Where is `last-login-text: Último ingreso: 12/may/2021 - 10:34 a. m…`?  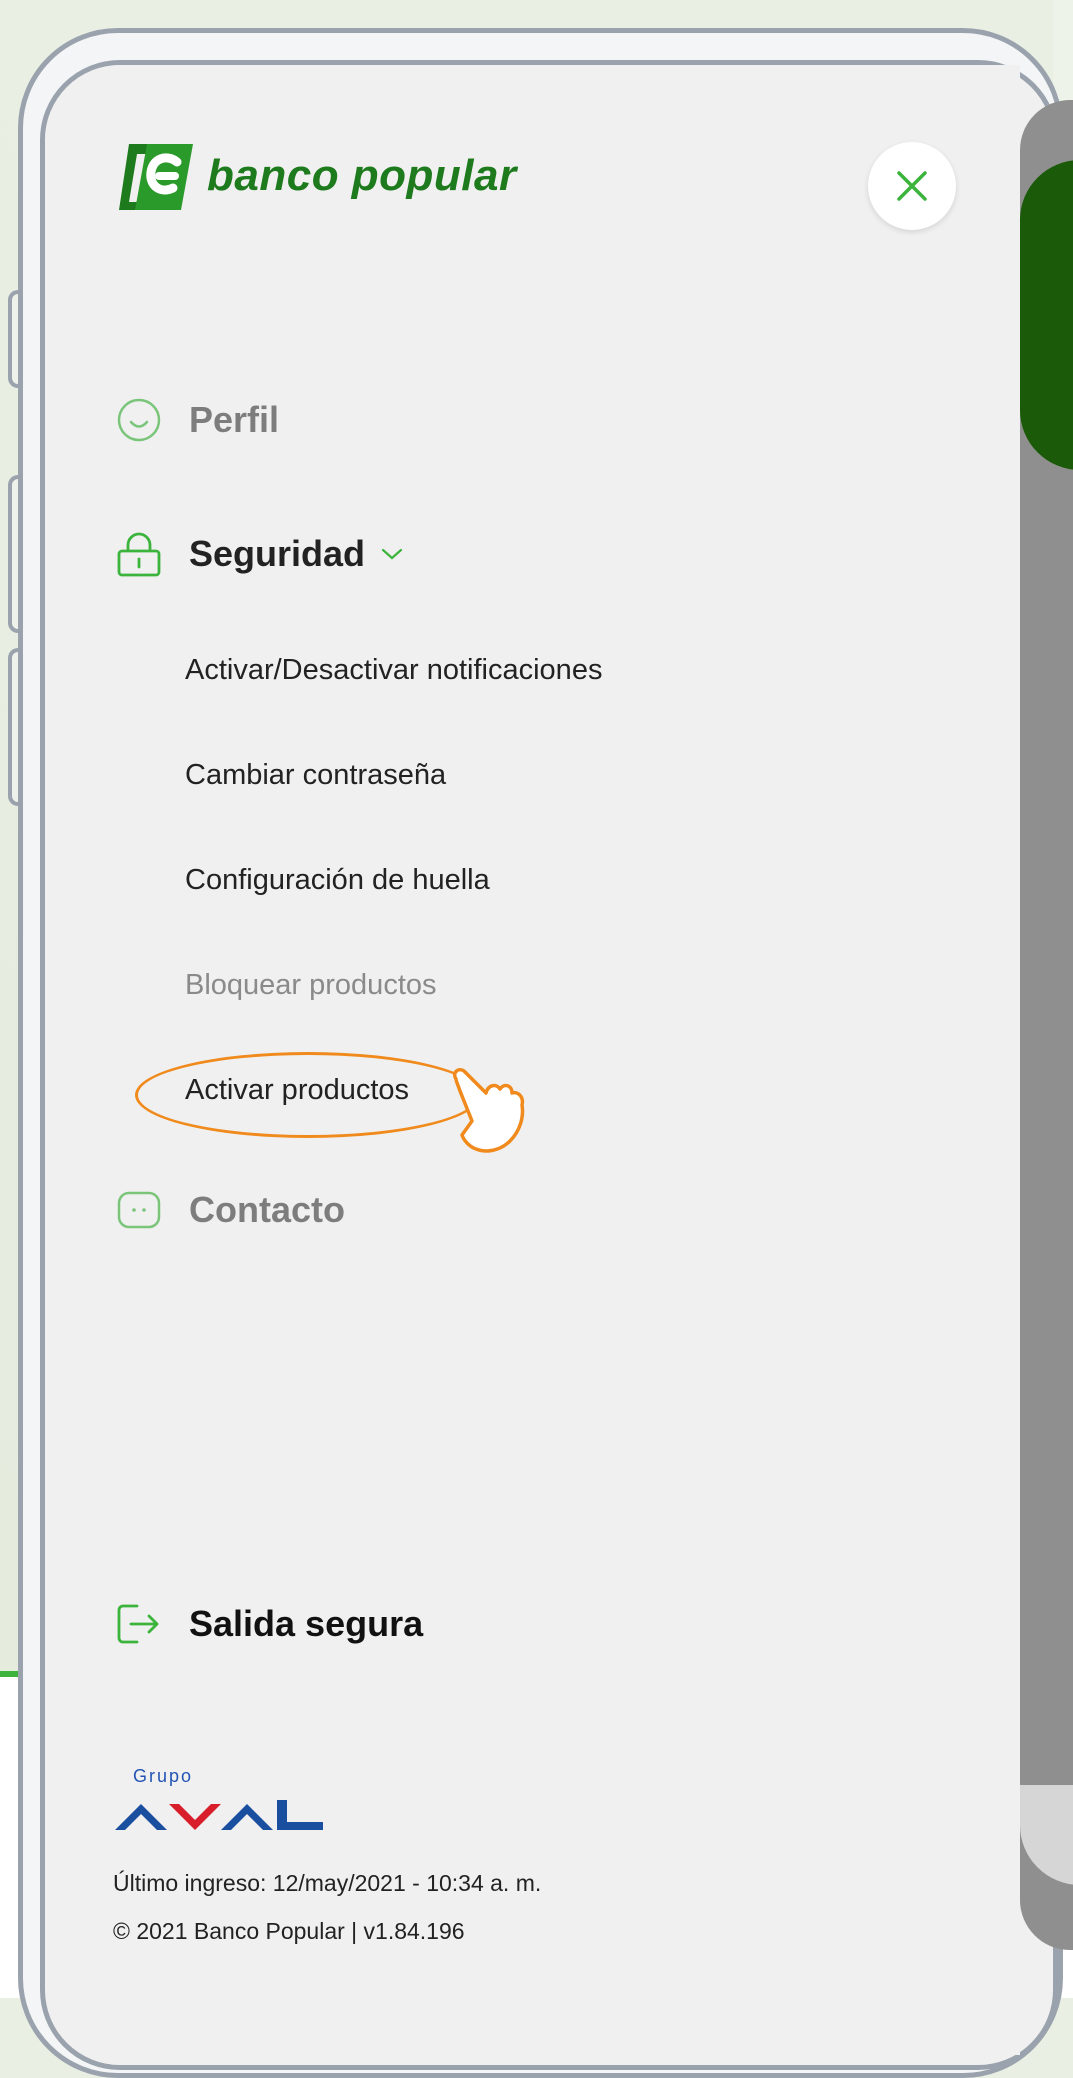
last-login-text: Último ingreso: 12/may/2021 - 10:34 a. m… is located at coordinates (327, 1883).